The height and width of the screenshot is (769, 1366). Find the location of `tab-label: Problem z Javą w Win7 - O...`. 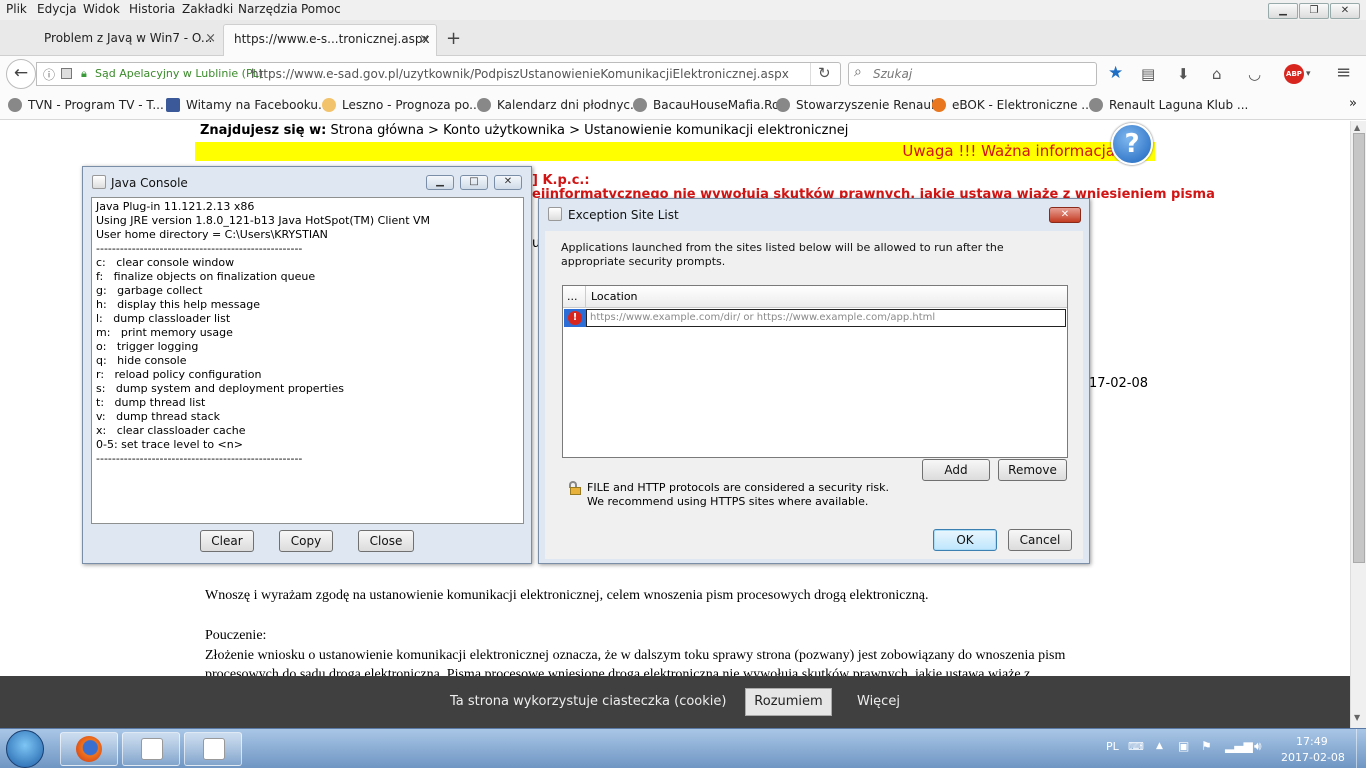

tab-label: Problem z Javą w Win7 - O... is located at coordinates (128, 38).